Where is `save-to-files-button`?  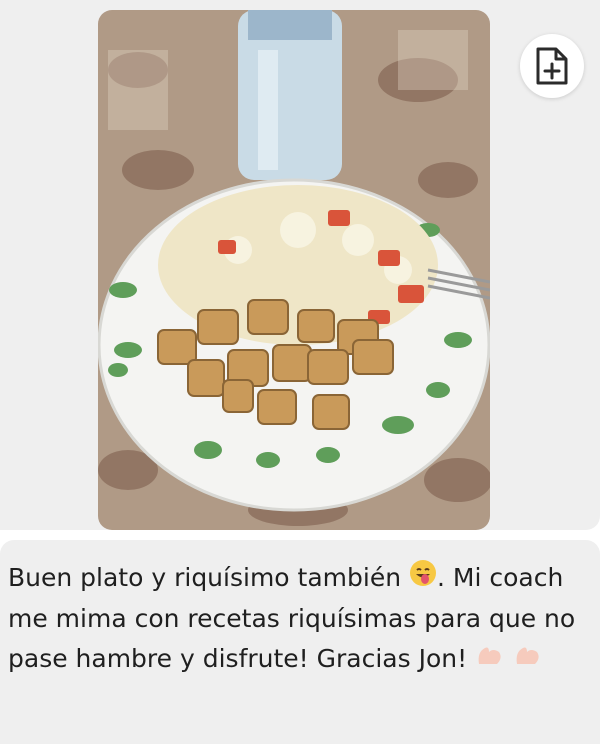 save-to-files-button is located at coordinates (552, 66).